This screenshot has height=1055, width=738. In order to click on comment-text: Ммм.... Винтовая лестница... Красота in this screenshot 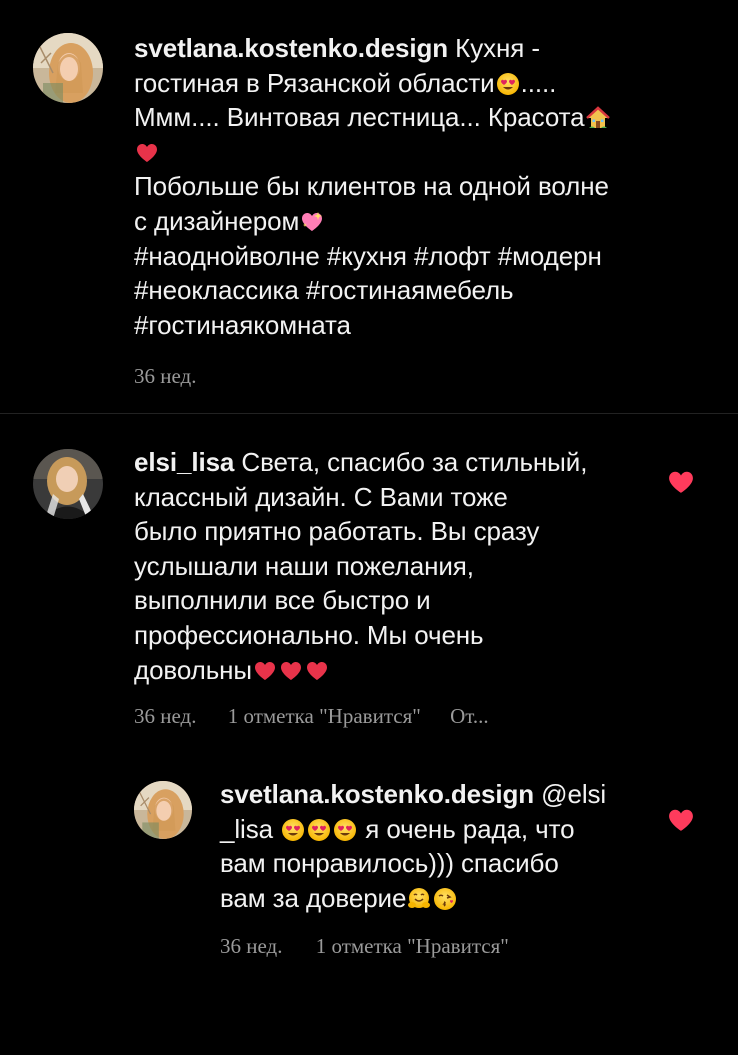, I will do `click(359, 117)`.